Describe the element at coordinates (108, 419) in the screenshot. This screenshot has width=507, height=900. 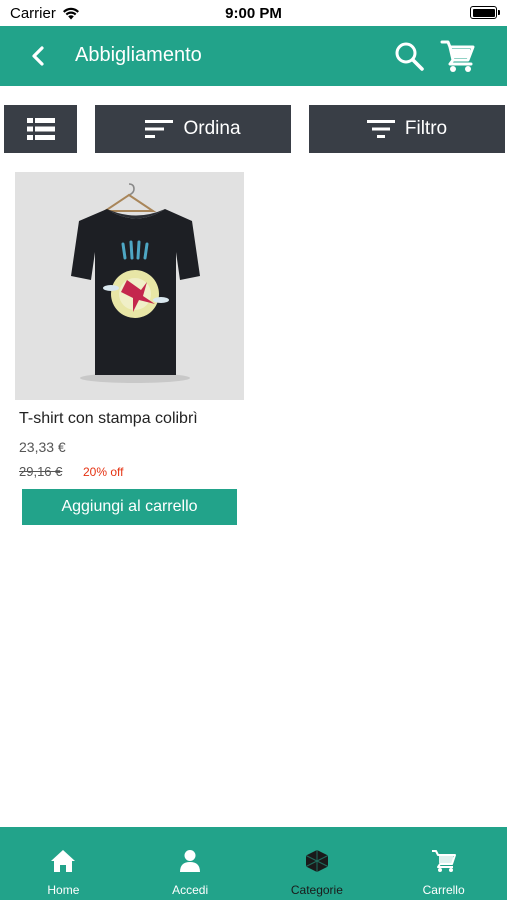
I see `product-name: T-shirt con stampa colibrì` at that location.